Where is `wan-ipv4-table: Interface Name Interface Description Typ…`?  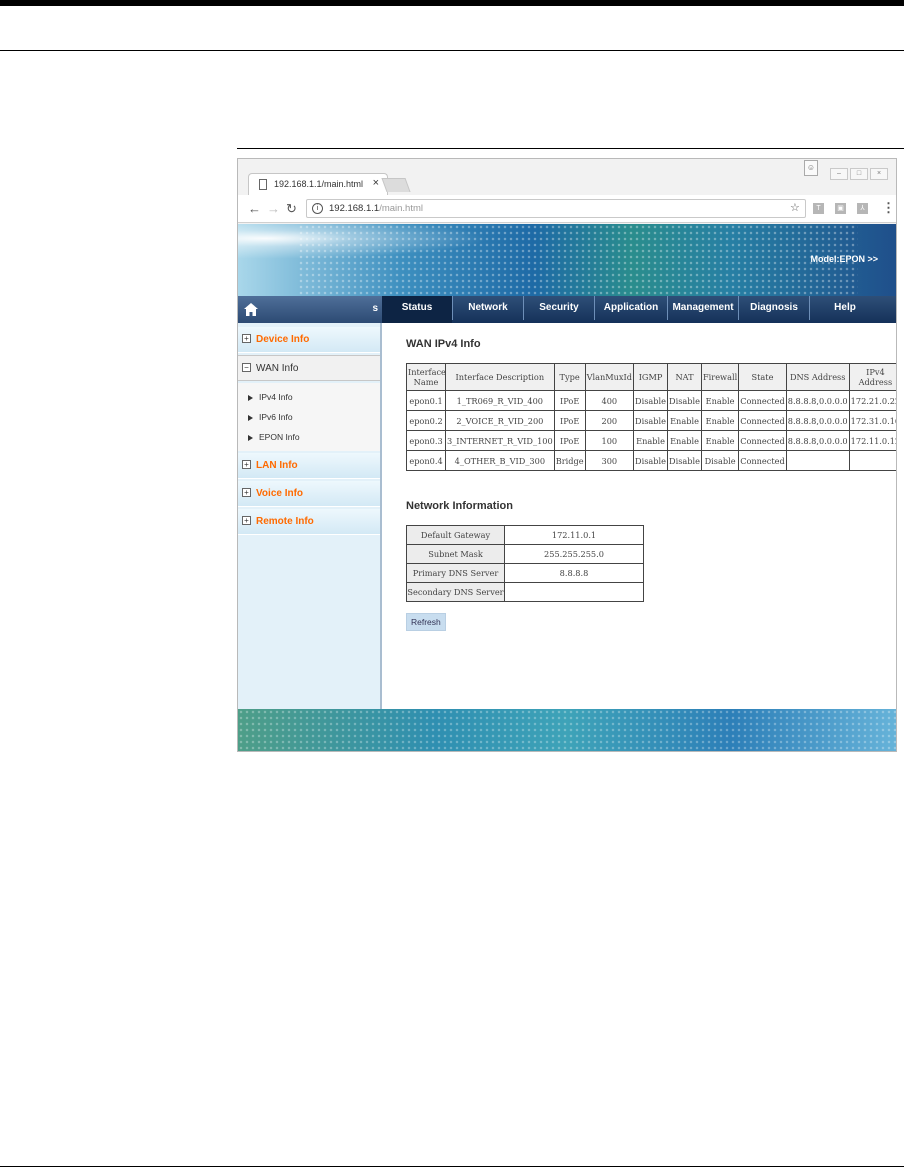
wan-ipv4-table: Interface Name Interface Description Typ… is located at coordinates (651, 417).